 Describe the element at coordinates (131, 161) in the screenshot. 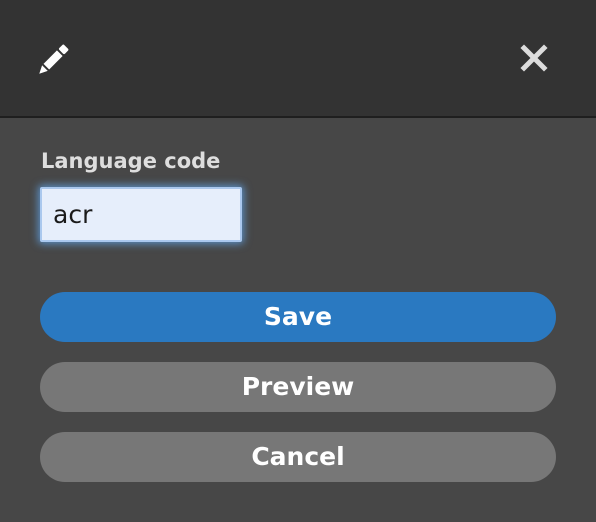

I see `language-code-label: Language code` at that location.